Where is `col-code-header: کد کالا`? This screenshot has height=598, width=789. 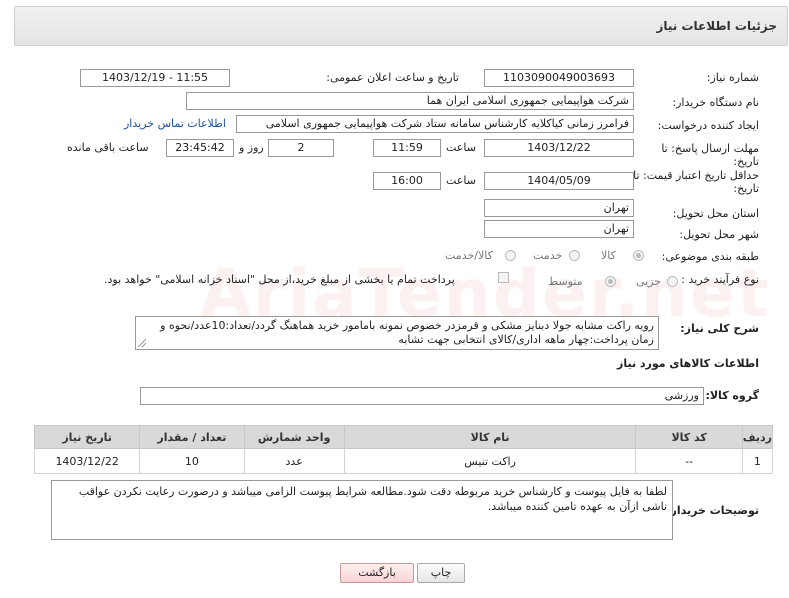
col-code-header: کد کالا is located at coordinates (689, 437).